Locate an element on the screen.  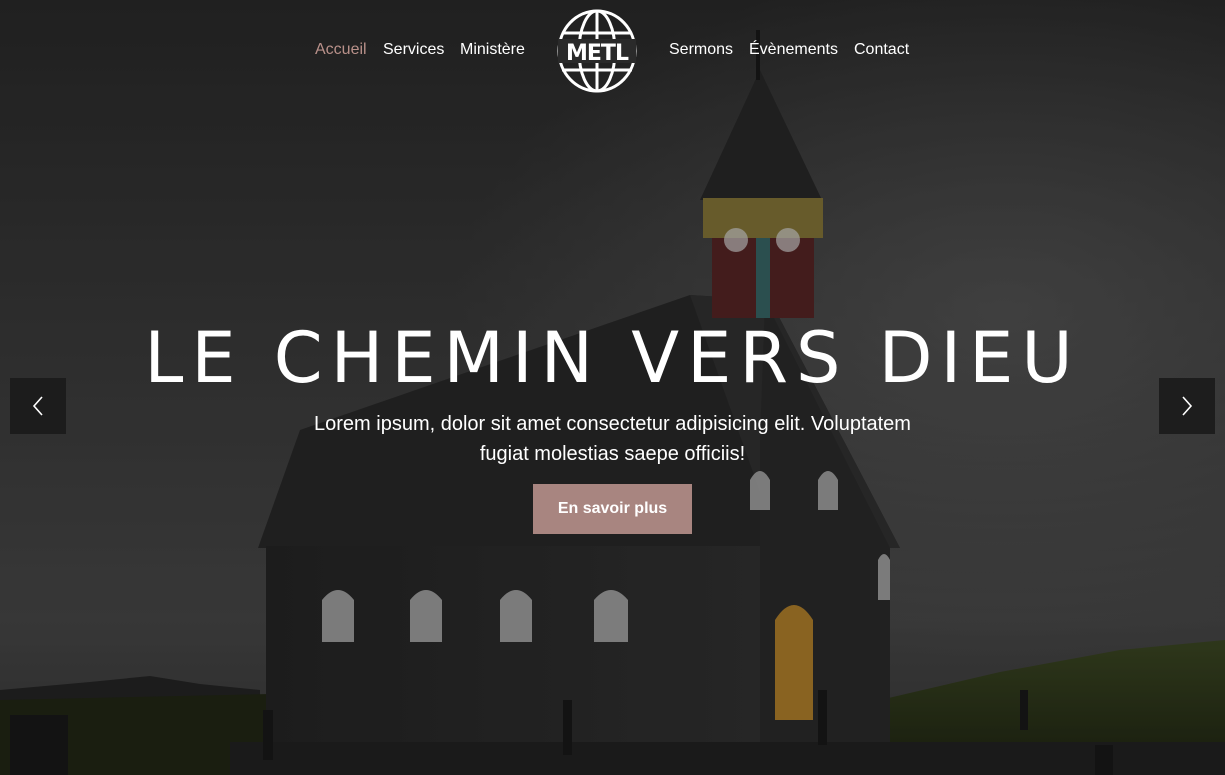
chevron-right-icon is located at coordinates (1187, 406).